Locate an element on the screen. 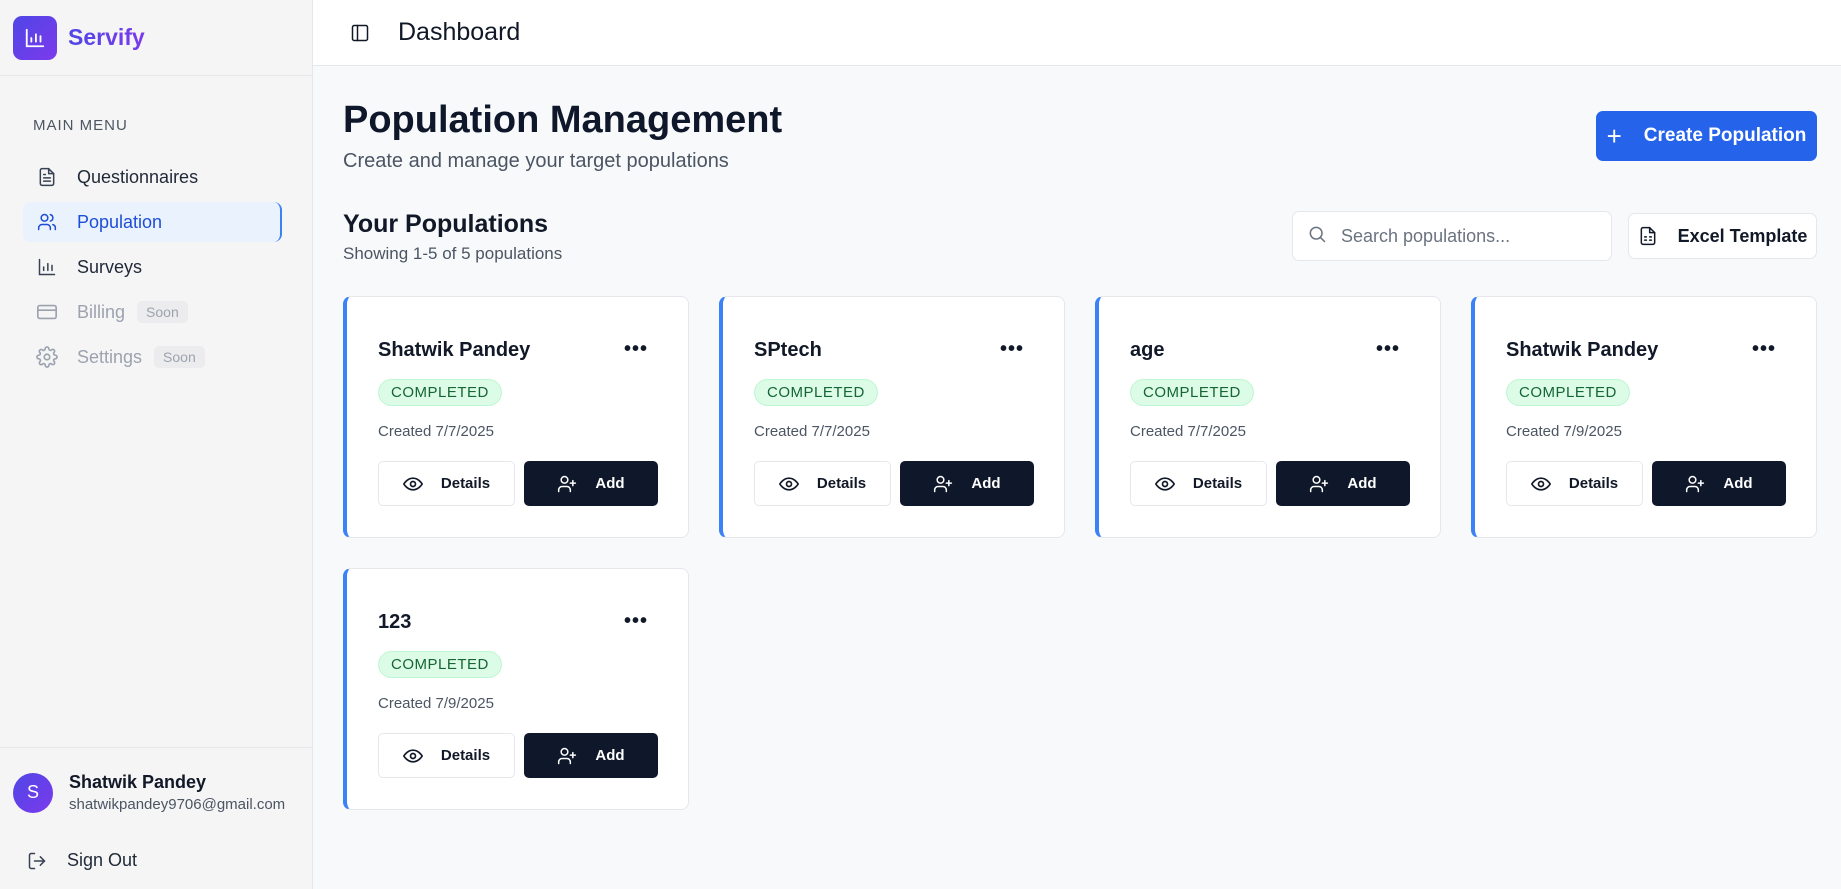 The image size is (1841, 889). population-name: SPtech is located at coordinates (788, 350).